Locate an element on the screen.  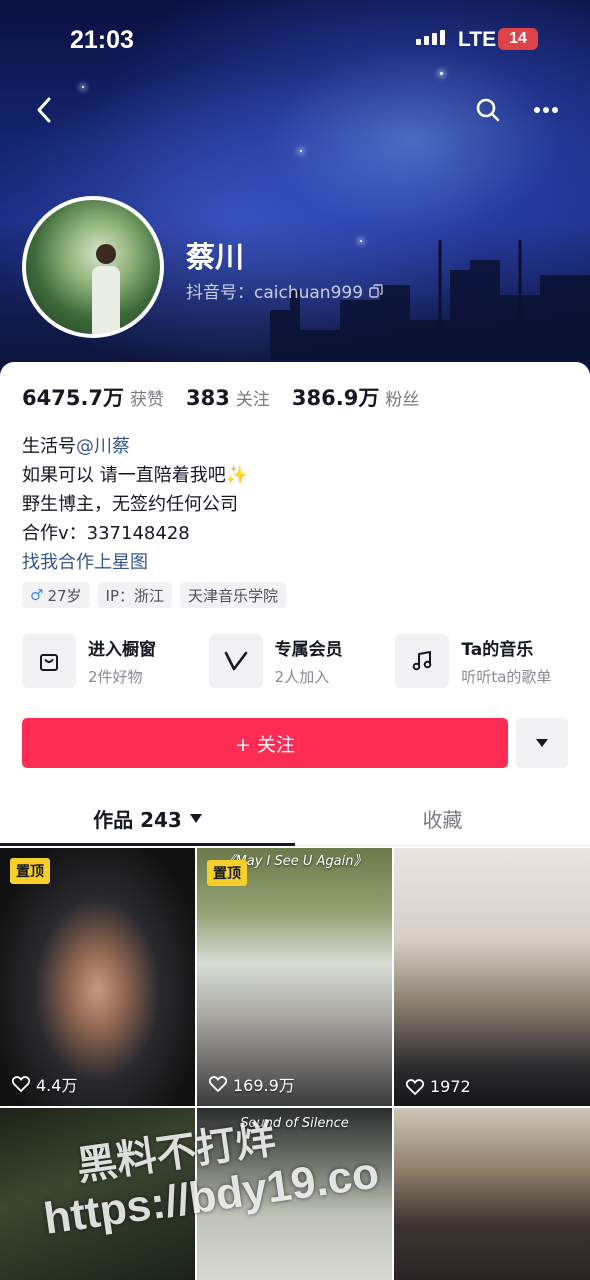
vip-v-icon is located at coordinates (235, 661).